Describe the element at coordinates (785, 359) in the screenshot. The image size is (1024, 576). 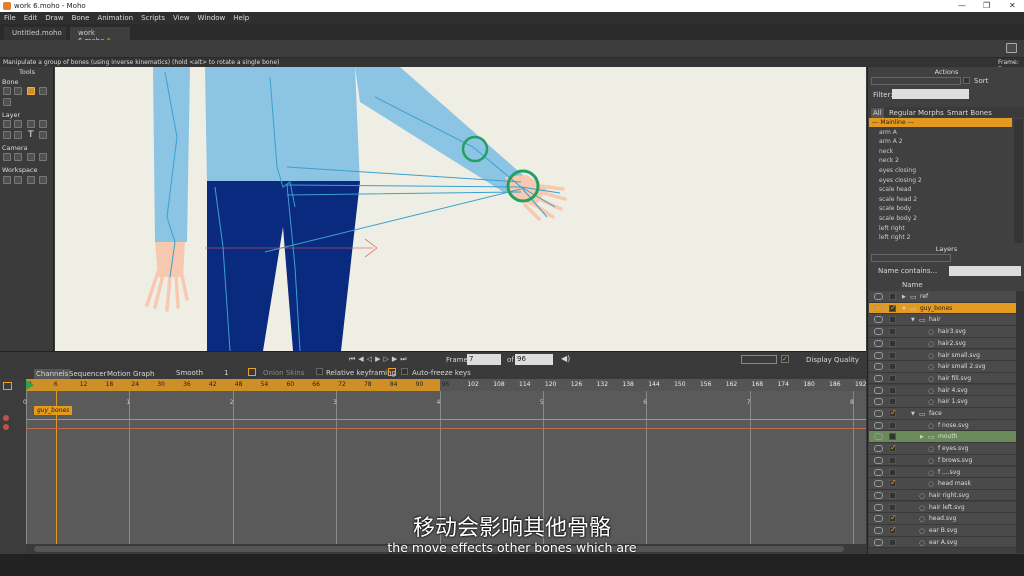
I see `display-quality-check: ✓` at that location.